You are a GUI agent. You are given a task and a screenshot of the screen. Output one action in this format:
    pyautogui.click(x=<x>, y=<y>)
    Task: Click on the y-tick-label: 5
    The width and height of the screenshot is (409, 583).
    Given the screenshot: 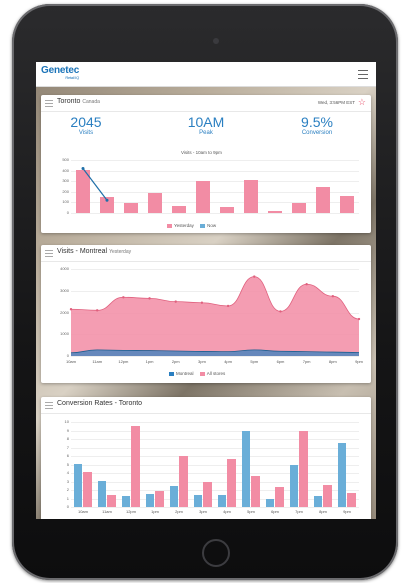 What is the action you would take?
    pyautogui.click(x=67, y=464)
    